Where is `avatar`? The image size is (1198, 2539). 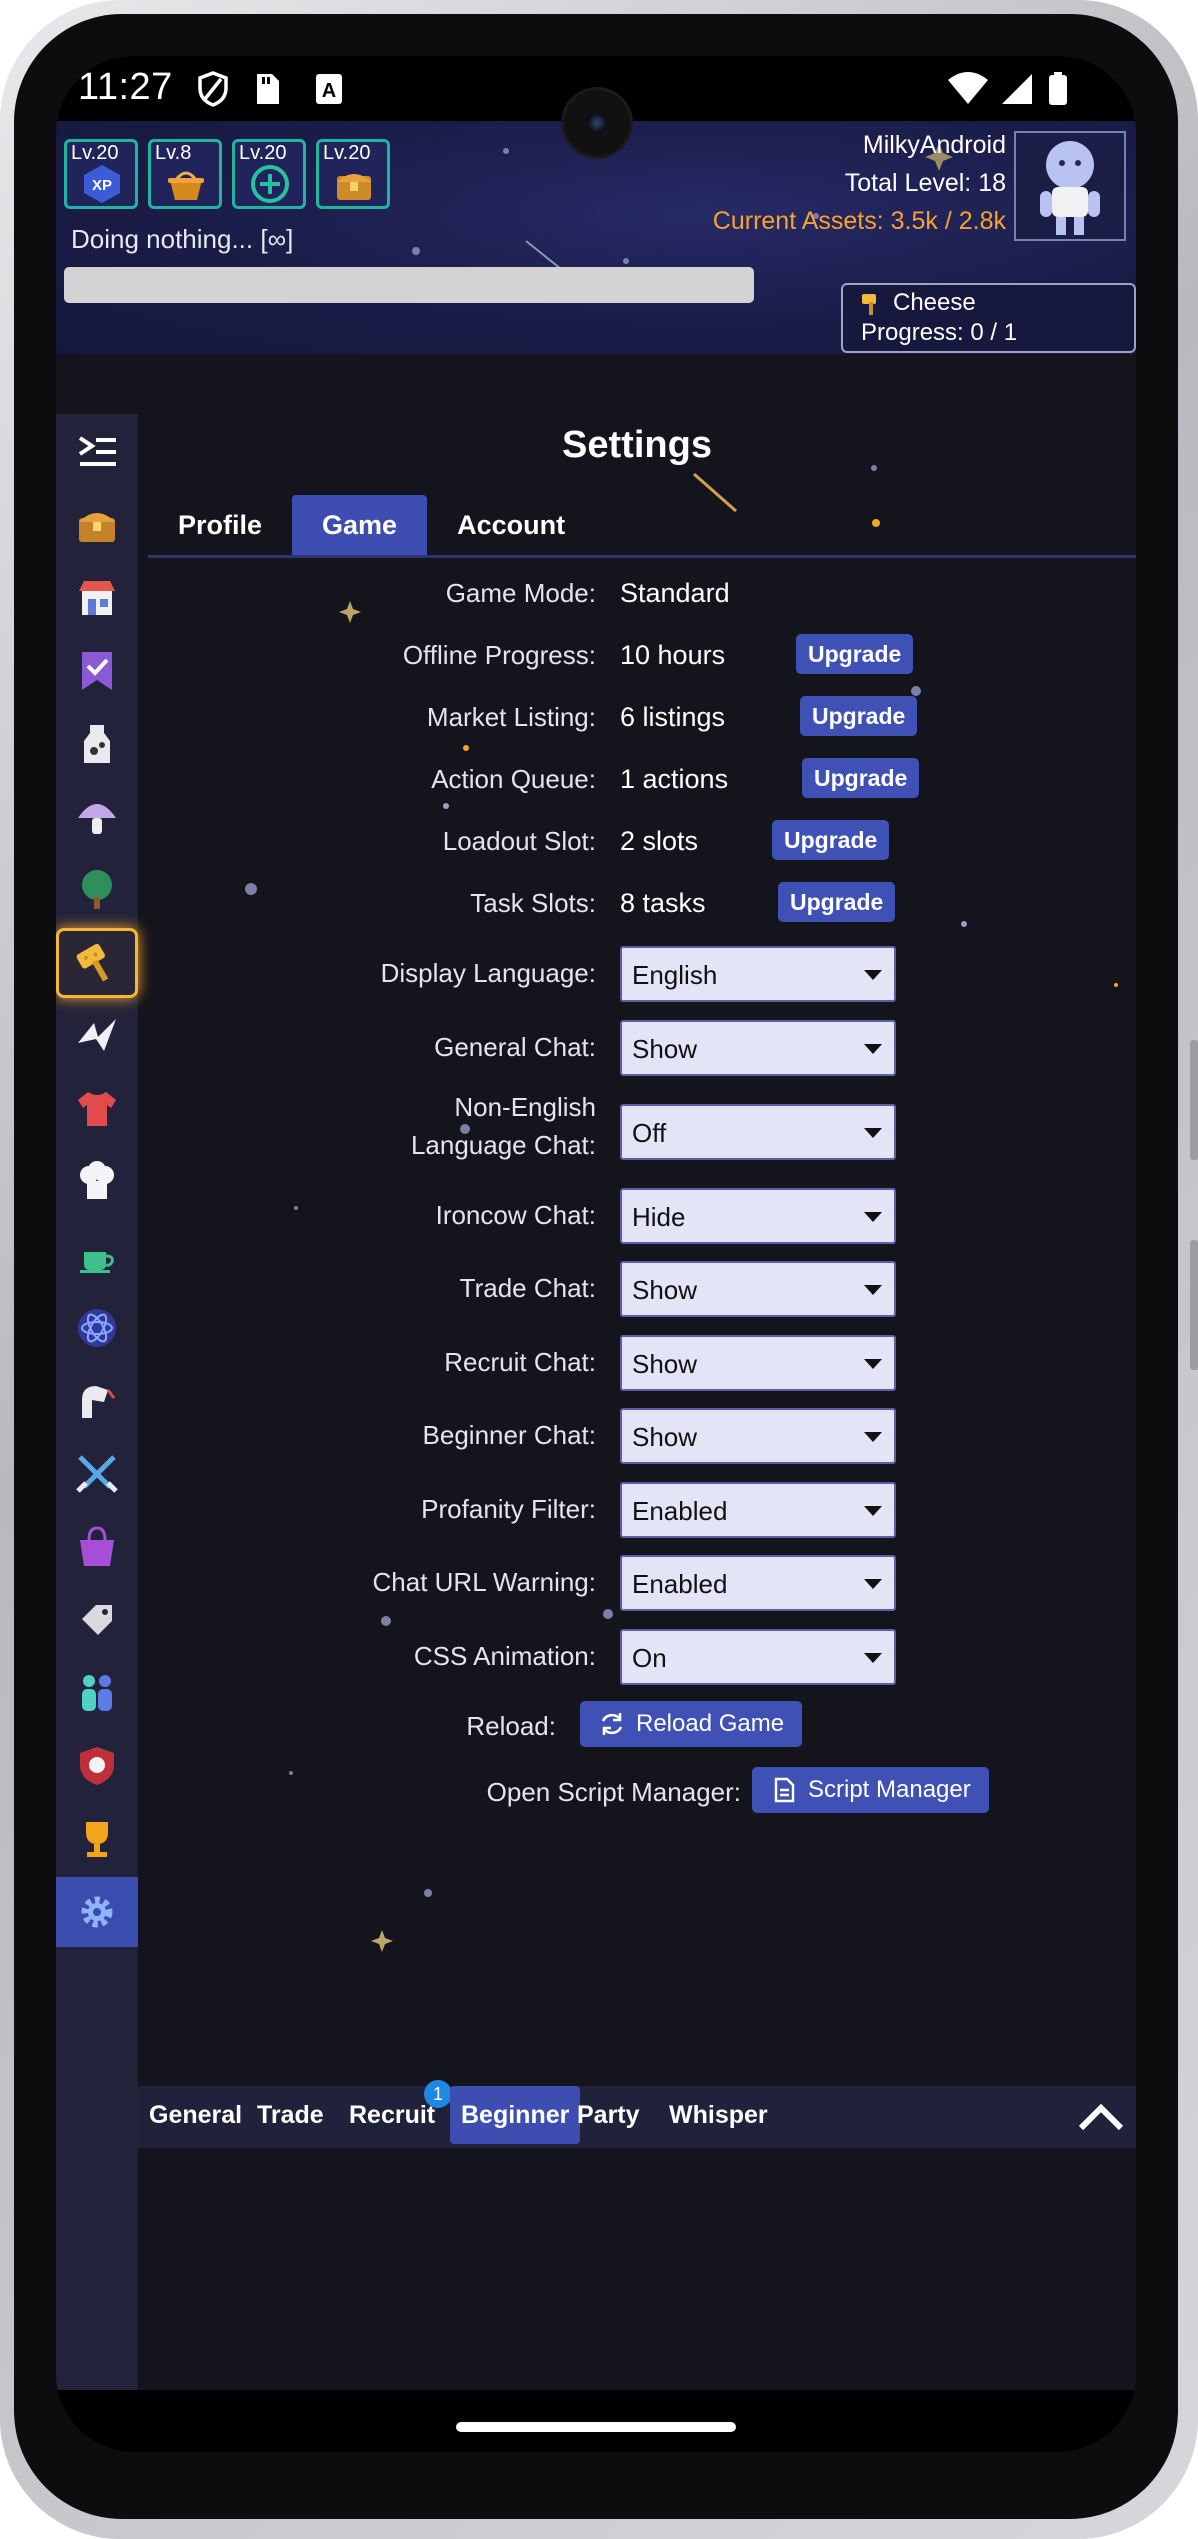
avatar is located at coordinates (1070, 186).